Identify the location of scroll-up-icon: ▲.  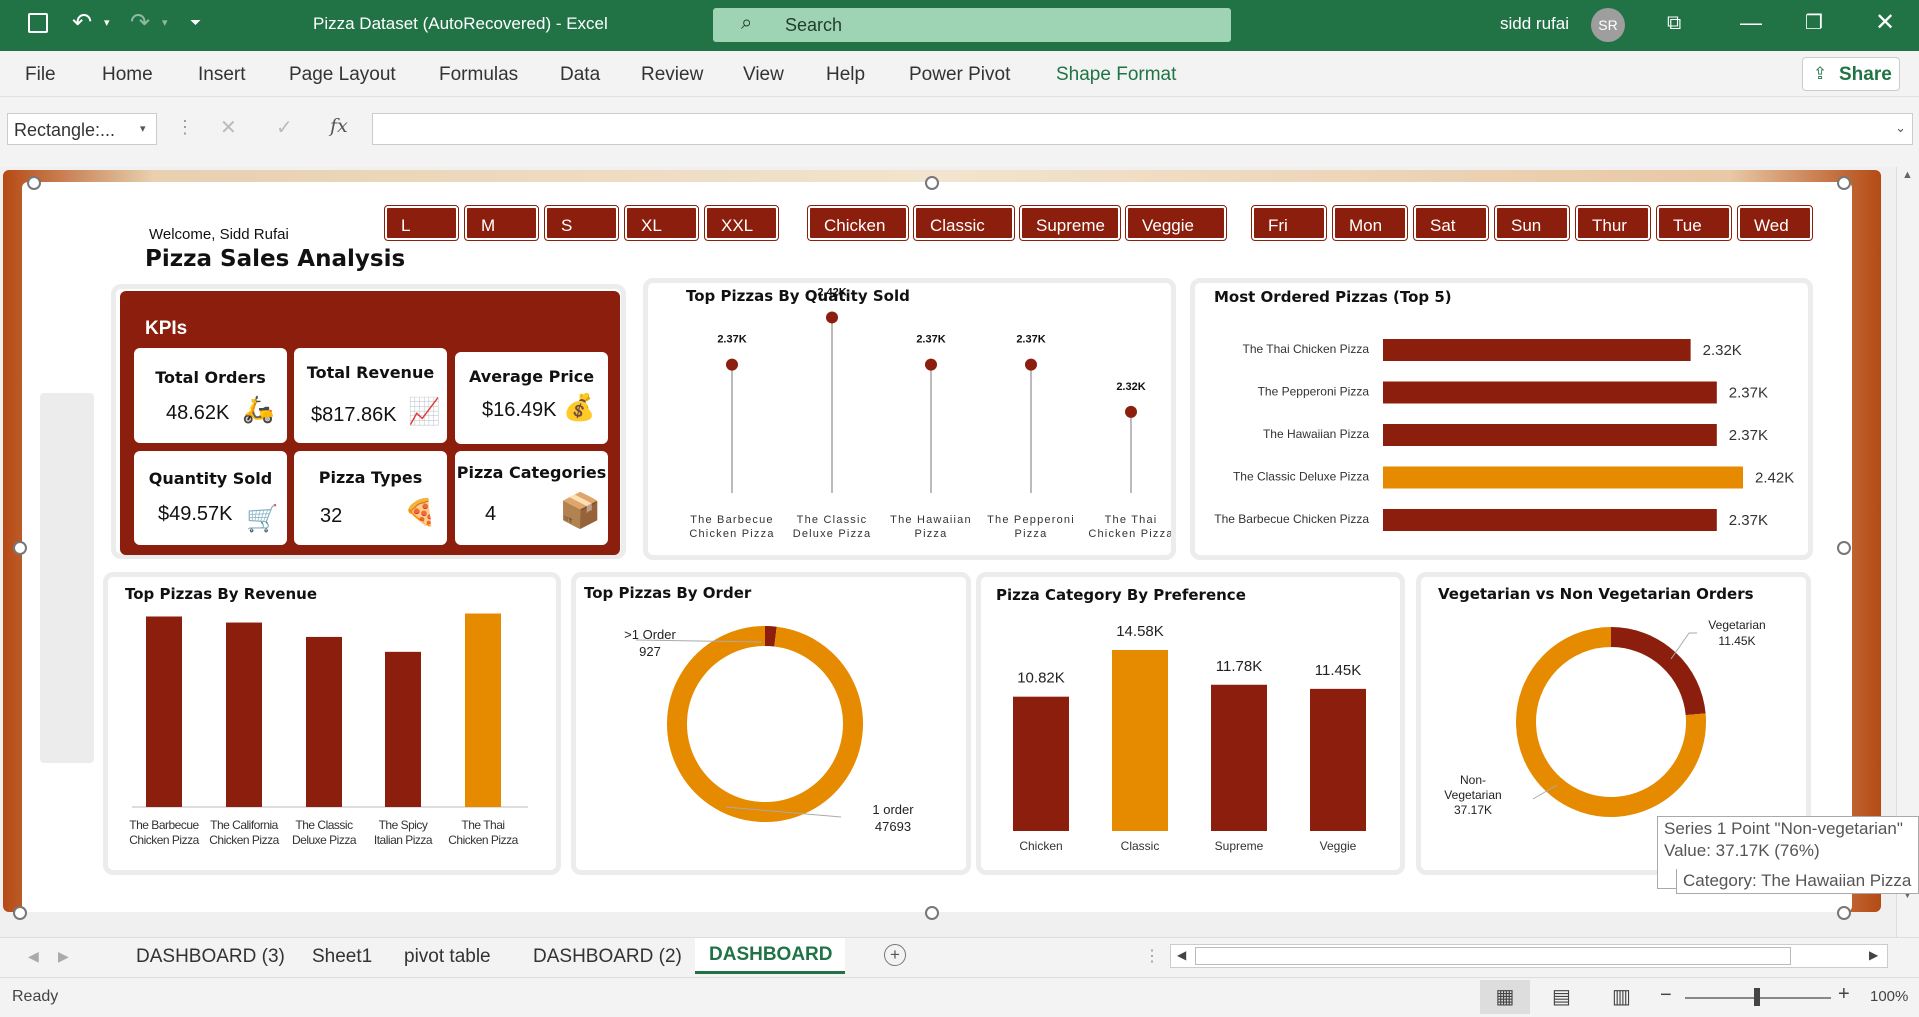
(1907, 175).